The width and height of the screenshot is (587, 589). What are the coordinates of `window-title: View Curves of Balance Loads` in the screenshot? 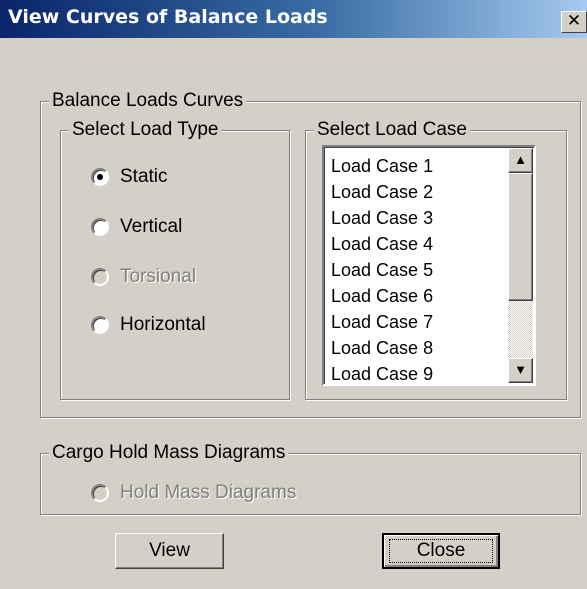 It's located at (168, 17).